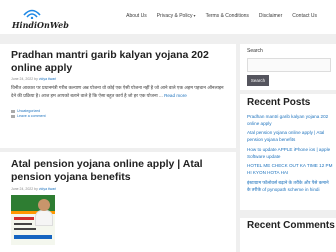 Image resolution: width=336 pixels, height=252 pixels. What do you see at coordinates (194, 15) in the screenshot?
I see `chevron-down-icon: ▾` at bounding box center [194, 15].